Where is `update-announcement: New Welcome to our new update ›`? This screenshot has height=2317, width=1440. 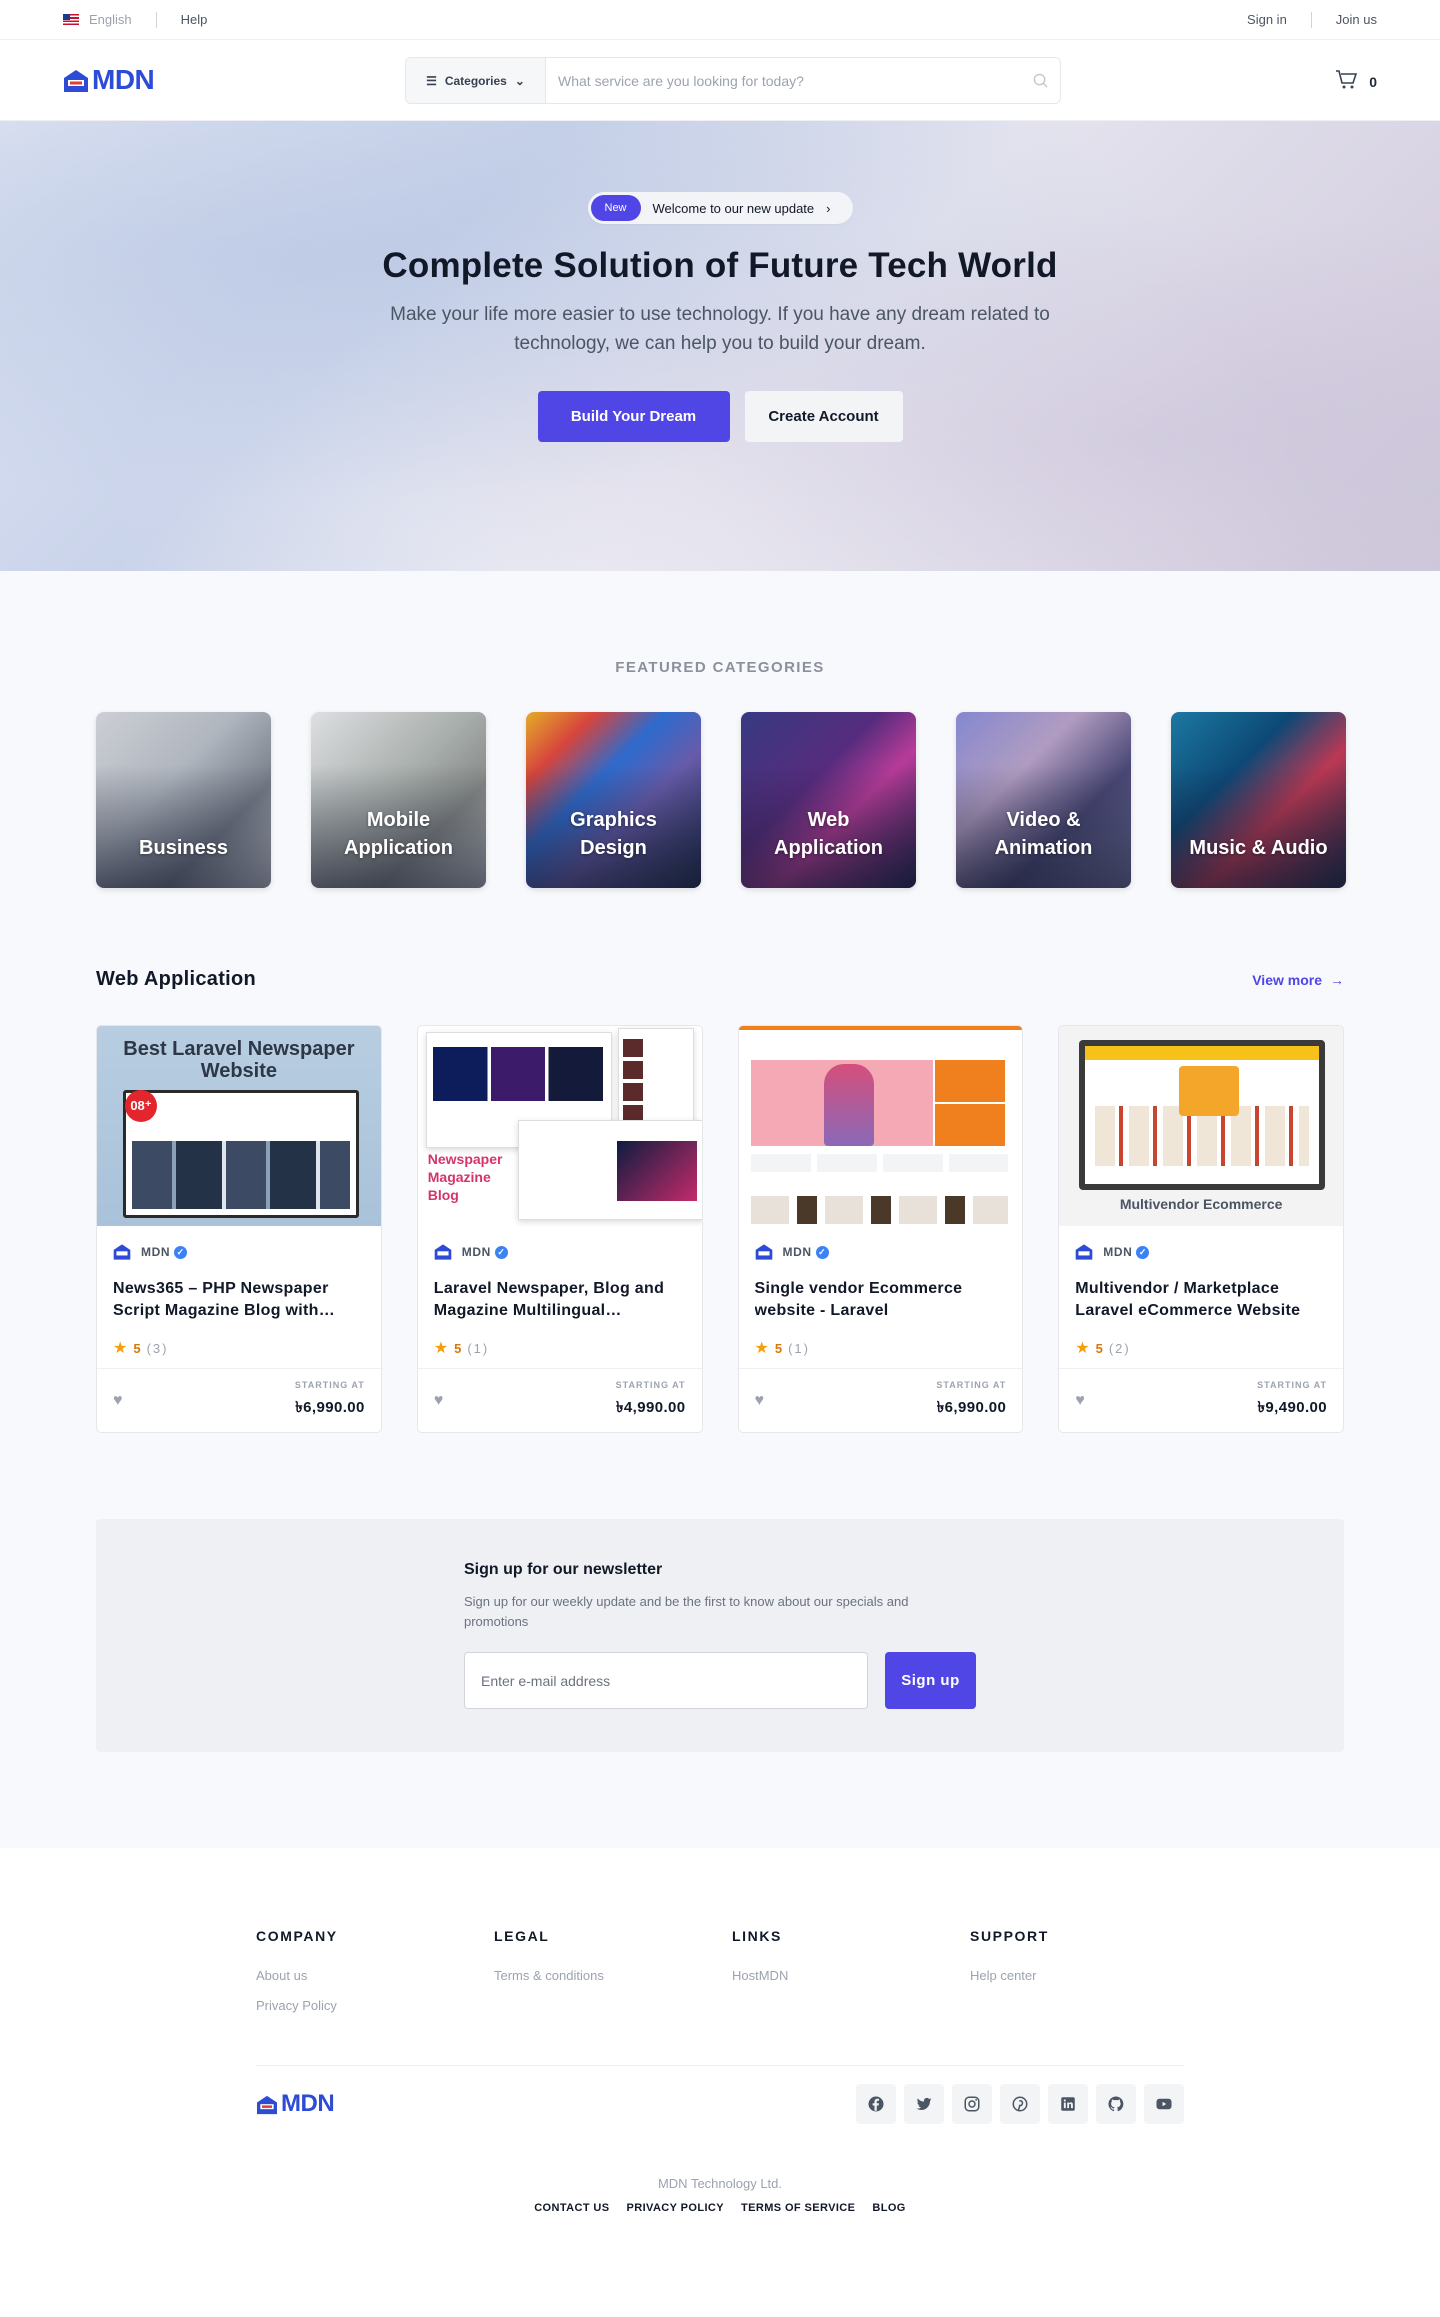
update-announcement: New Welcome to our new update › is located at coordinates (720, 208).